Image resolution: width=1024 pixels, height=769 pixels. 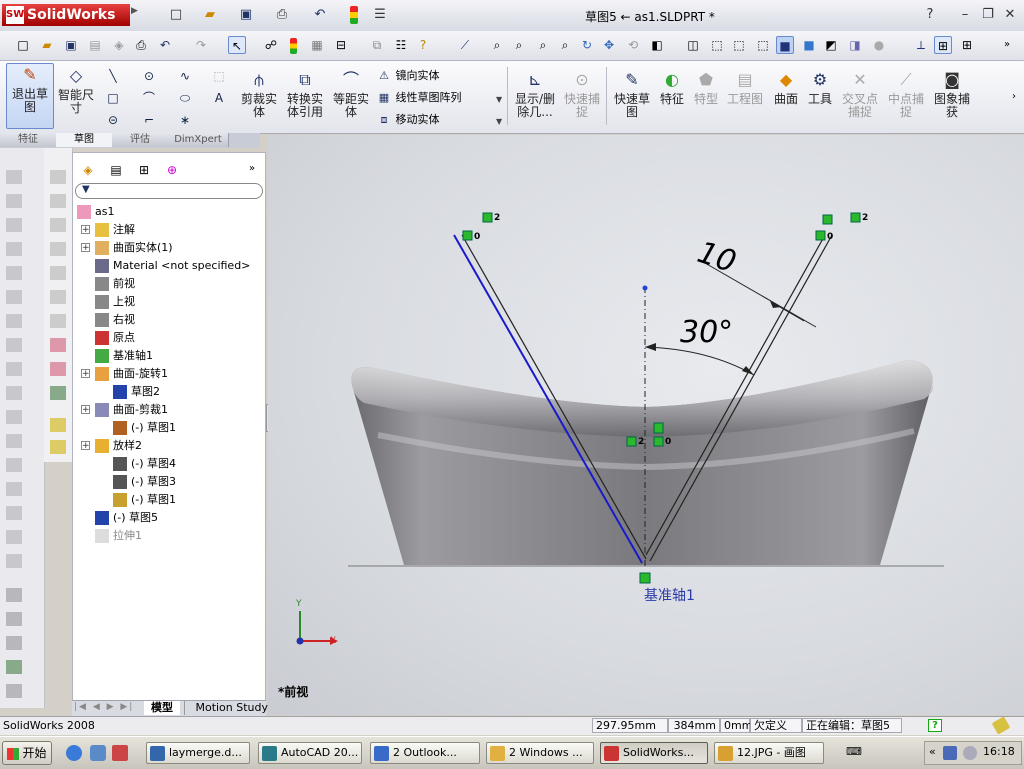 What do you see at coordinates (165, 45) in the screenshot?
I see `undo2-icon: ↶` at bounding box center [165, 45].